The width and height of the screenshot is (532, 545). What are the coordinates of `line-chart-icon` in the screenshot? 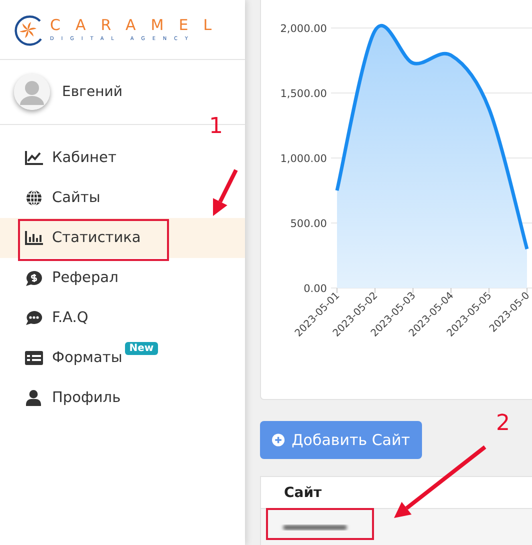 It's located at (33, 158).